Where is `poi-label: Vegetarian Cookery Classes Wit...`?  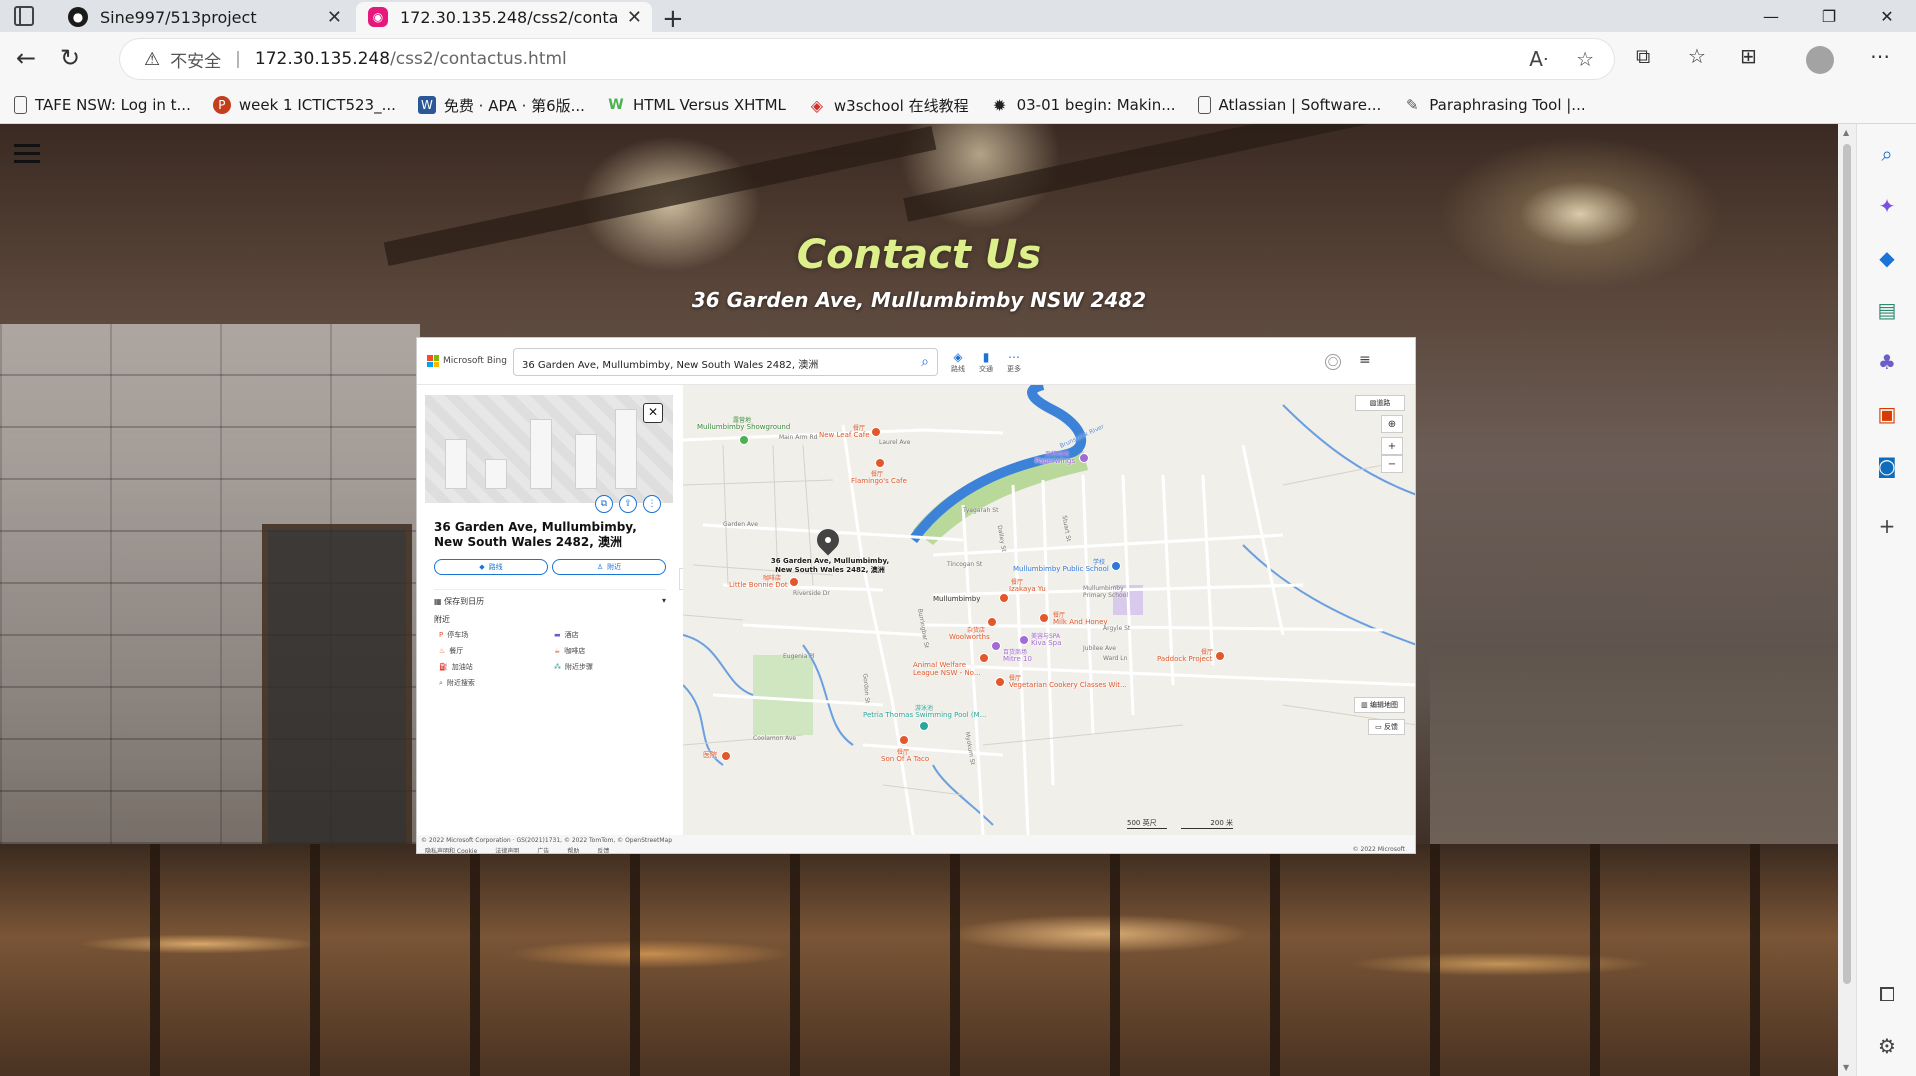 poi-label: Vegetarian Cookery Classes Wit... is located at coordinates (1068, 685).